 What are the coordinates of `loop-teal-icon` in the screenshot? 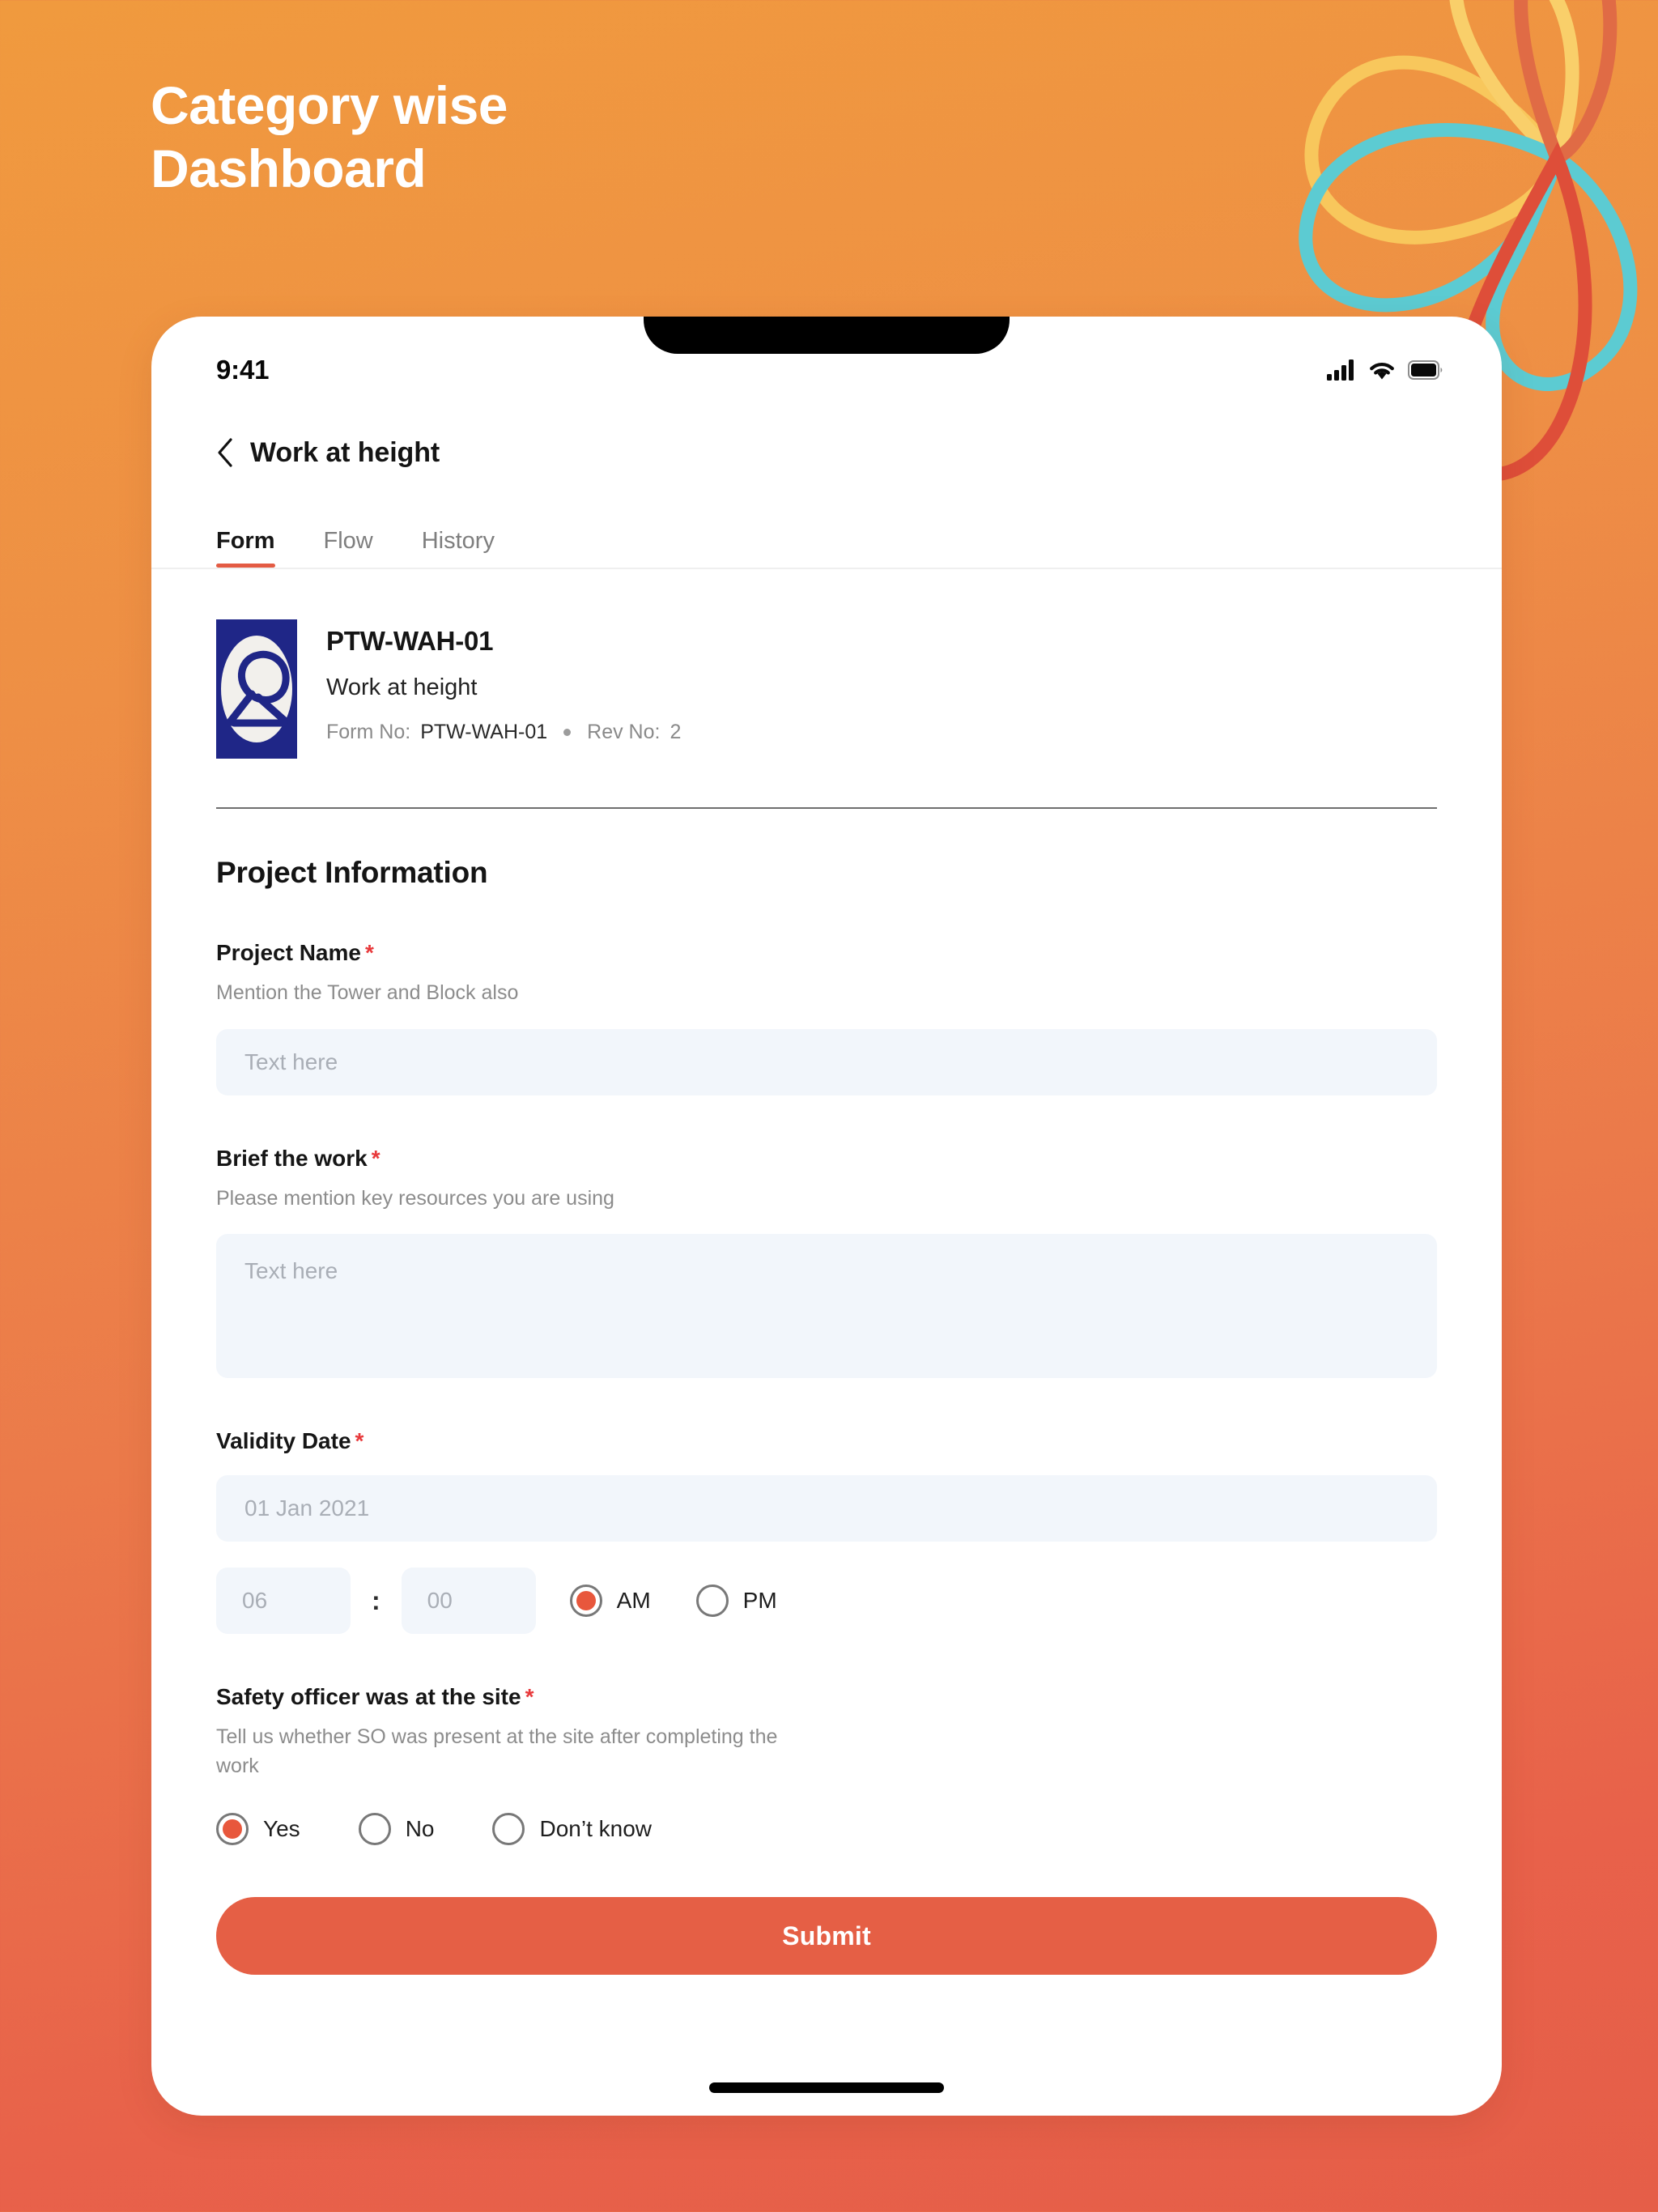 It's located at (1432, 218).